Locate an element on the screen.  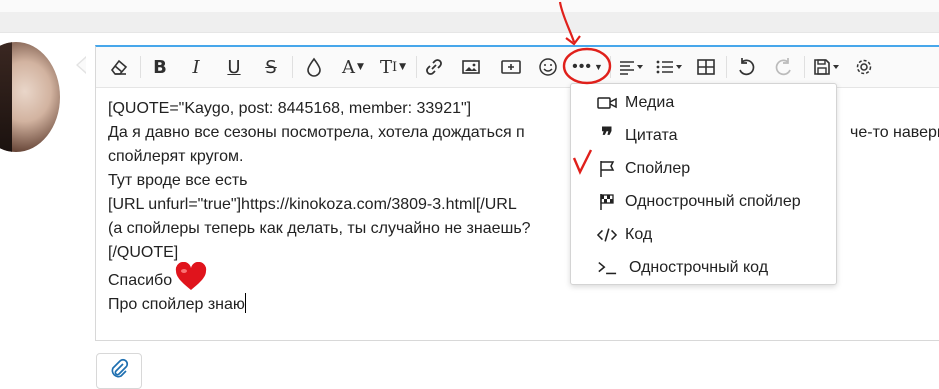
bold-icon: B is located at coordinates (160, 67).